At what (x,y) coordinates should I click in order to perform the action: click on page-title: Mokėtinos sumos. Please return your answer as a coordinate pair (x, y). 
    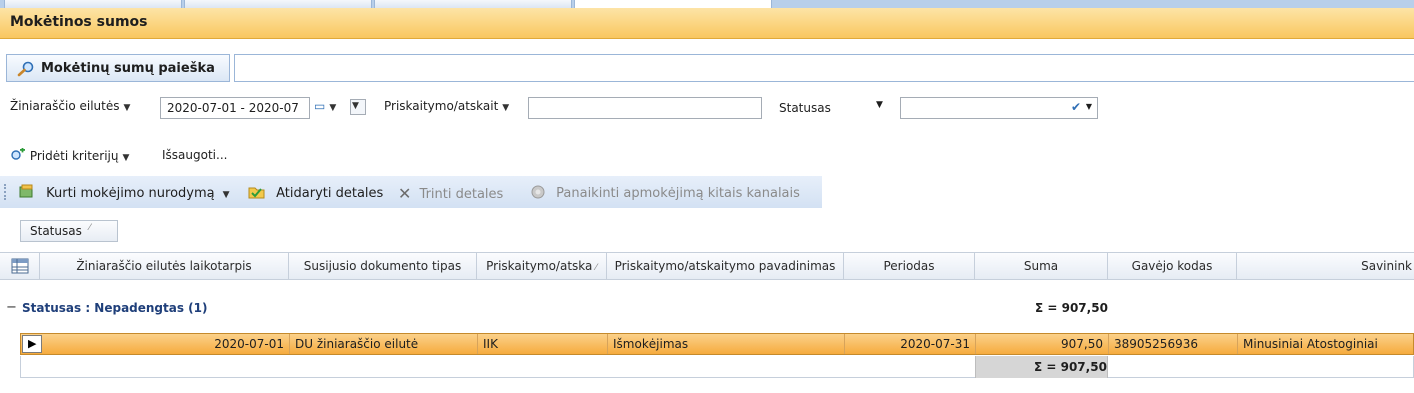
    Looking at the image, I should click on (79, 22).